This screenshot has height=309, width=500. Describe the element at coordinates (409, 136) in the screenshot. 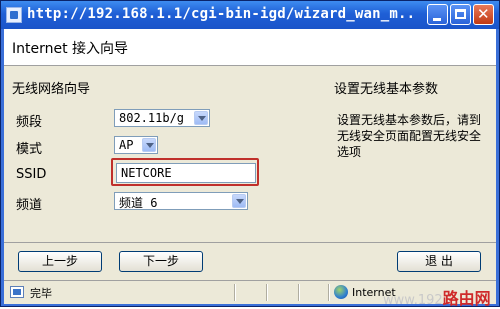

I see `help-description: 设置无线基本参数后，请到无线安全页面配置无线安全选项` at that location.